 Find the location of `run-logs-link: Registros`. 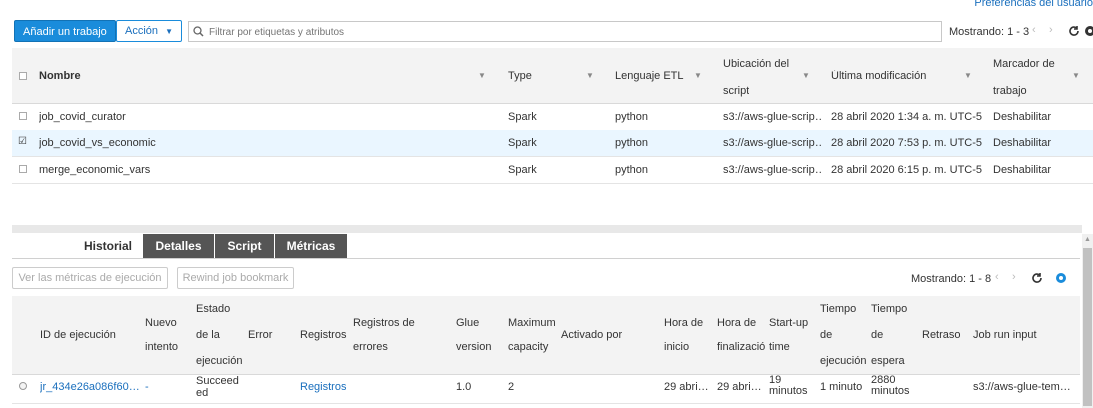

run-logs-link: Registros is located at coordinates (323, 387).